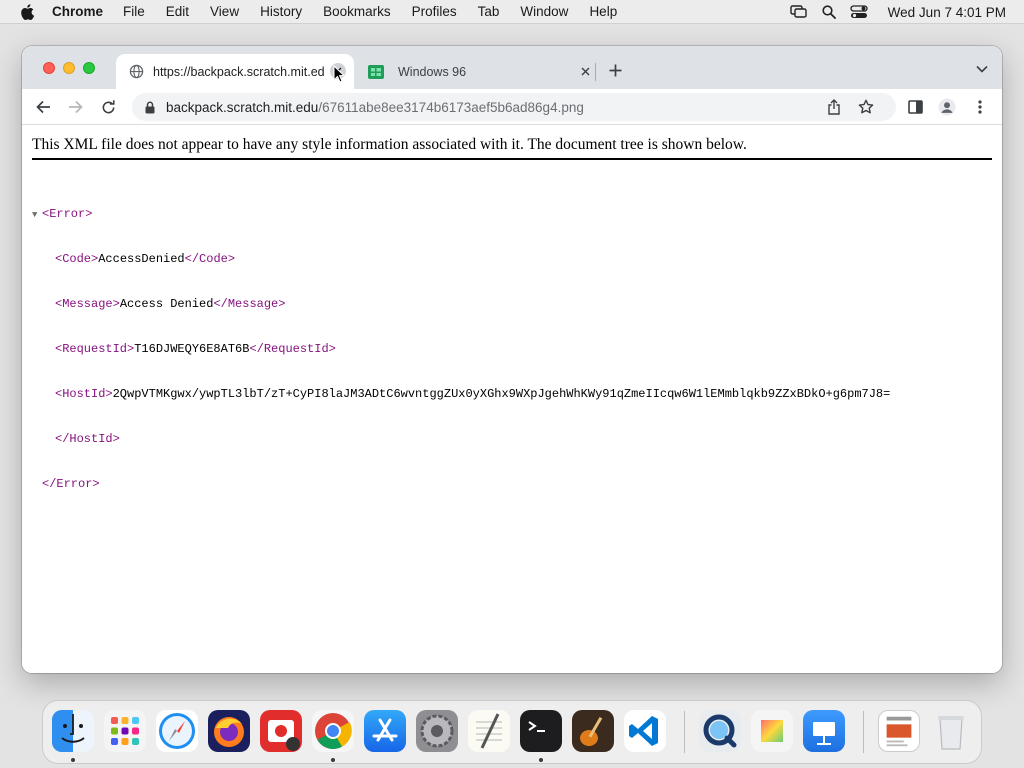 This screenshot has width=1024, height=768. What do you see at coordinates (434, 11) in the screenshot?
I see `menu-profiles: Profiles` at bounding box center [434, 11].